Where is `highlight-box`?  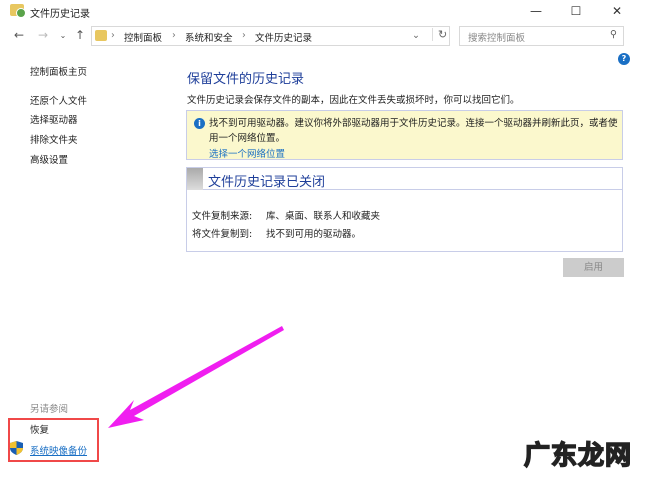
highlight-box is located at coordinates (53, 440).